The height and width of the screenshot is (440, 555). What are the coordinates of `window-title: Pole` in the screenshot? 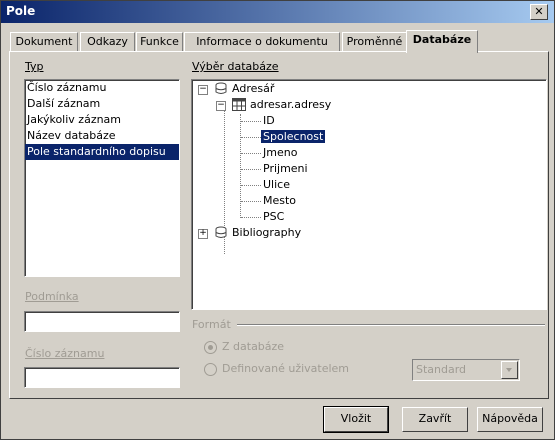 It's located at (21, 11).